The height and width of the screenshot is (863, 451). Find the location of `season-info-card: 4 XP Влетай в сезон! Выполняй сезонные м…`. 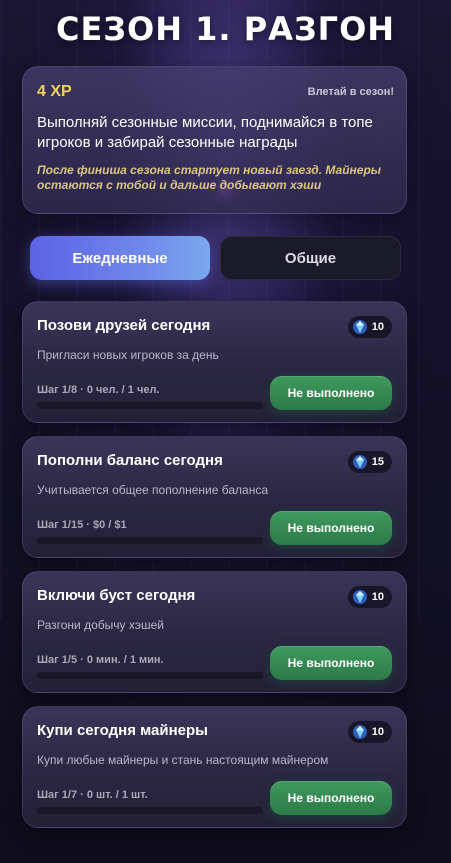

season-info-card: 4 XP Влетай в сезон! Выполняй сезонные м… is located at coordinates (214, 140).